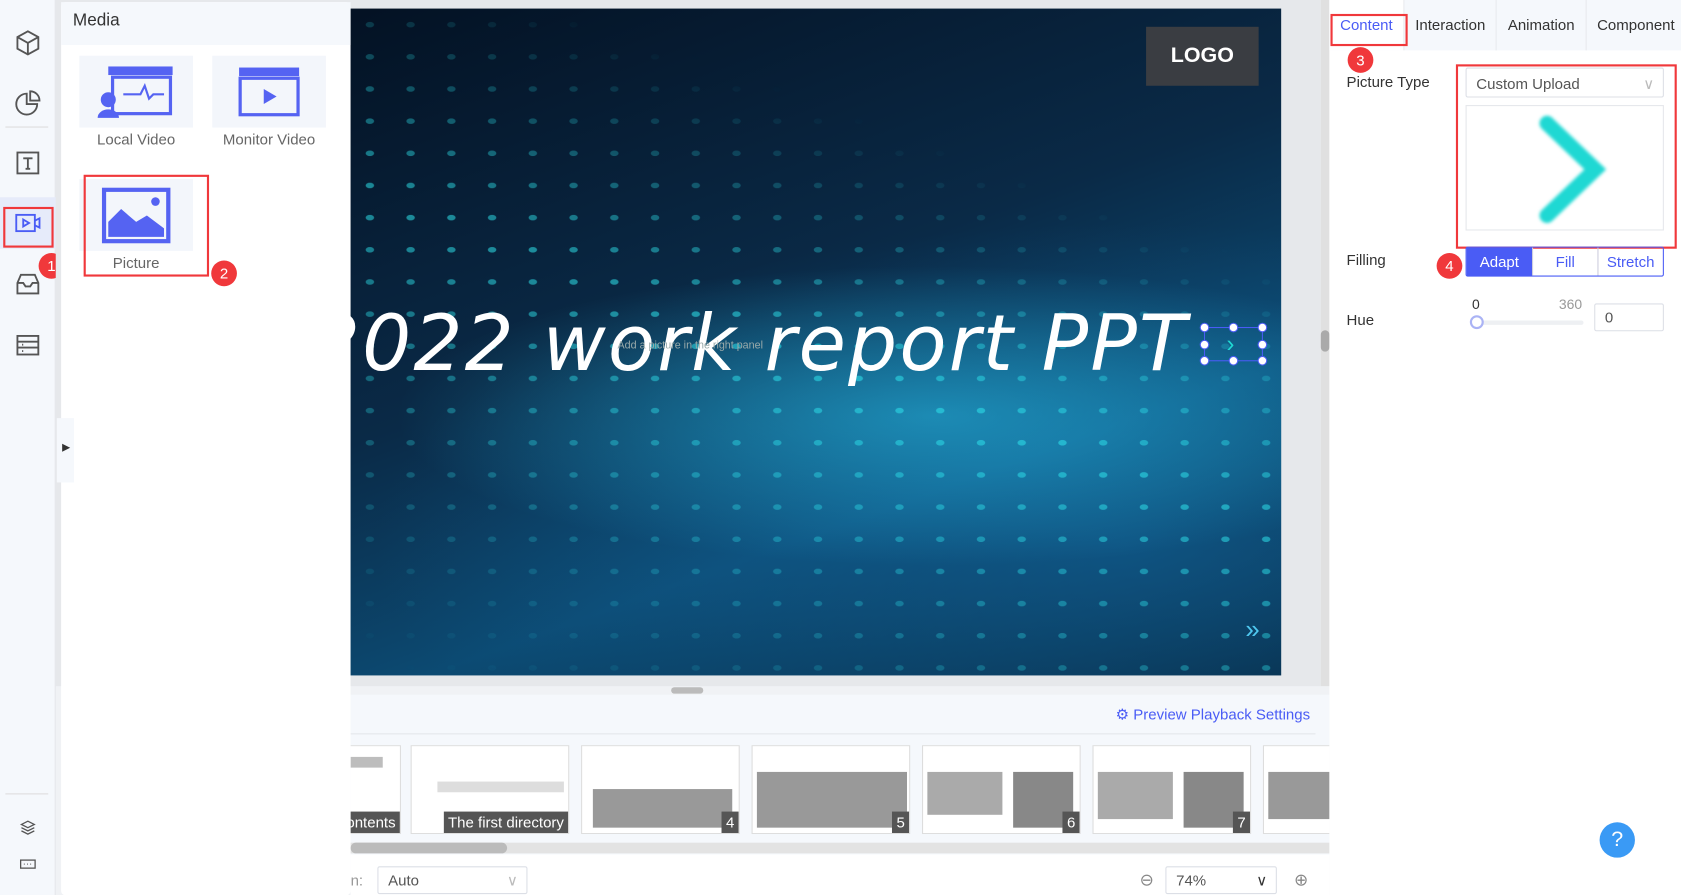 The height and width of the screenshot is (895, 1681). What do you see at coordinates (730, 822) in the screenshot?
I see `thumbnail-label: 4` at bounding box center [730, 822].